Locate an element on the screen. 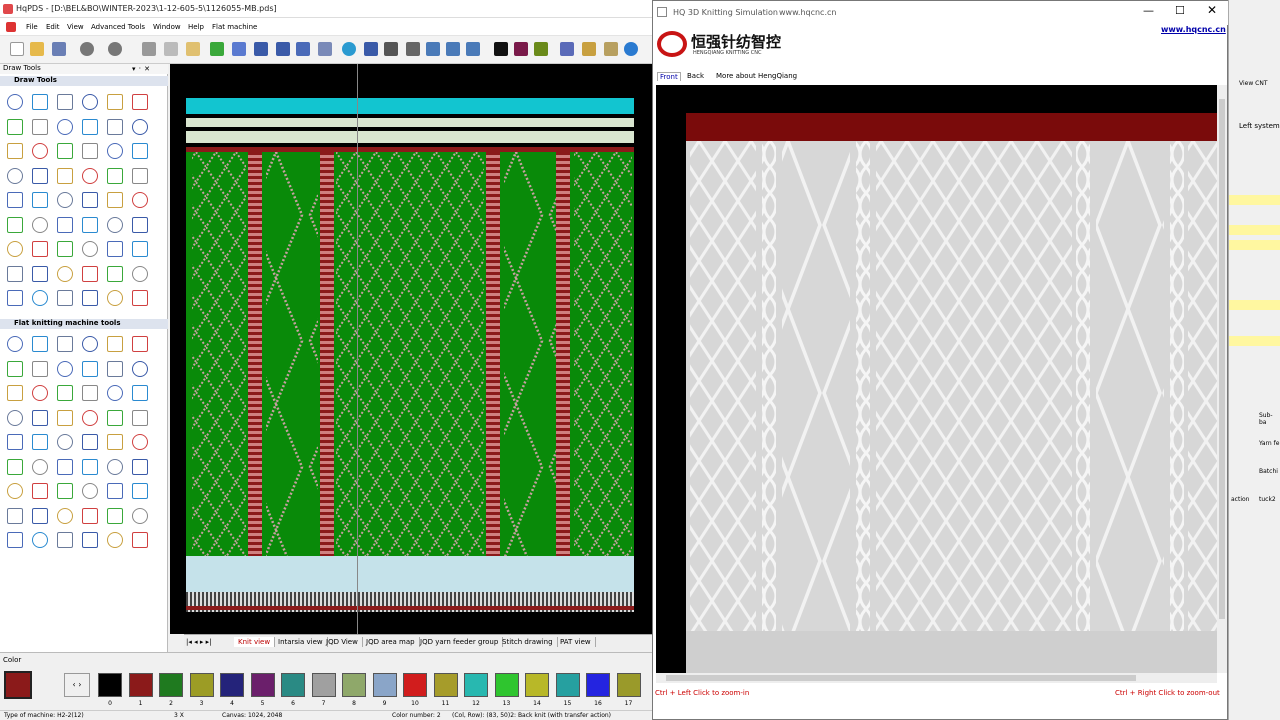 The image size is (1280, 720). menu-flat-machine: Flat machine is located at coordinates (234, 27).